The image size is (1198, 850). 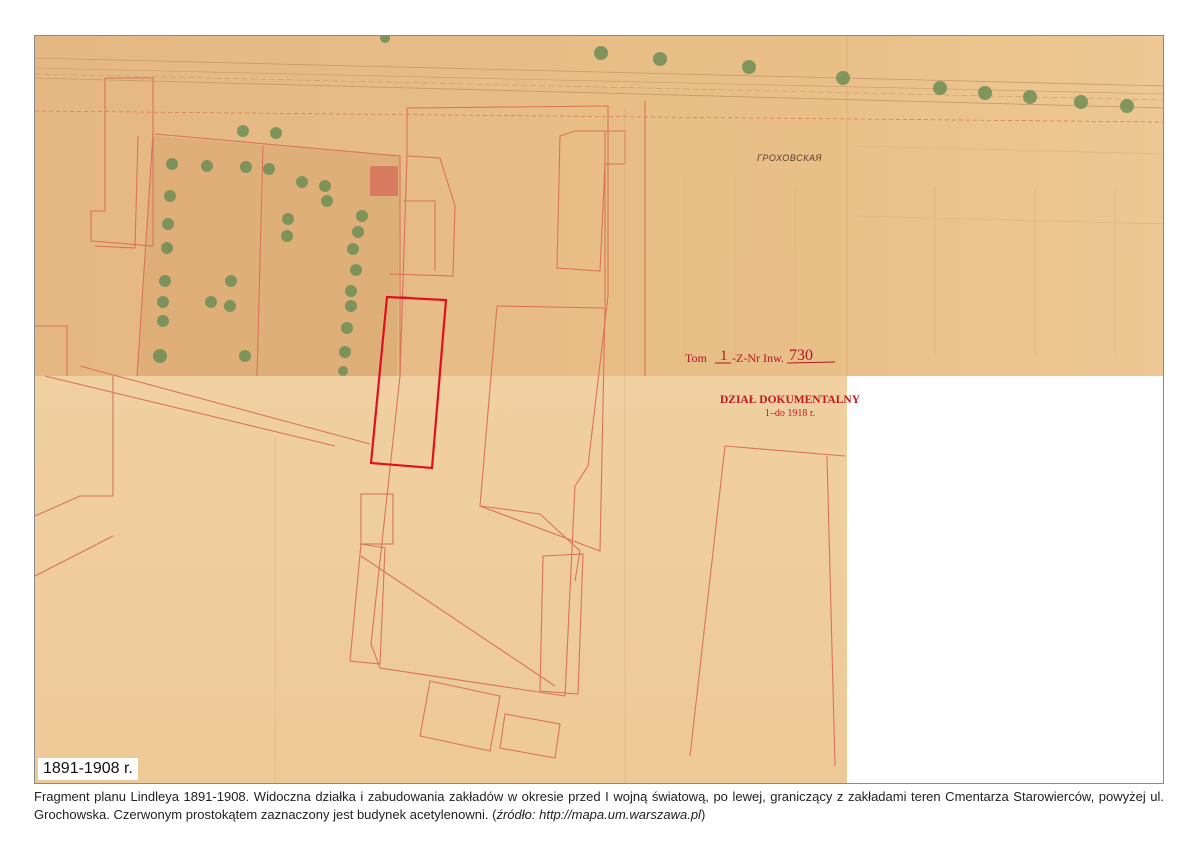 I want to click on caption-source: źródło: http://mapa.um.warszawa.pl, so click(x=598, y=814).